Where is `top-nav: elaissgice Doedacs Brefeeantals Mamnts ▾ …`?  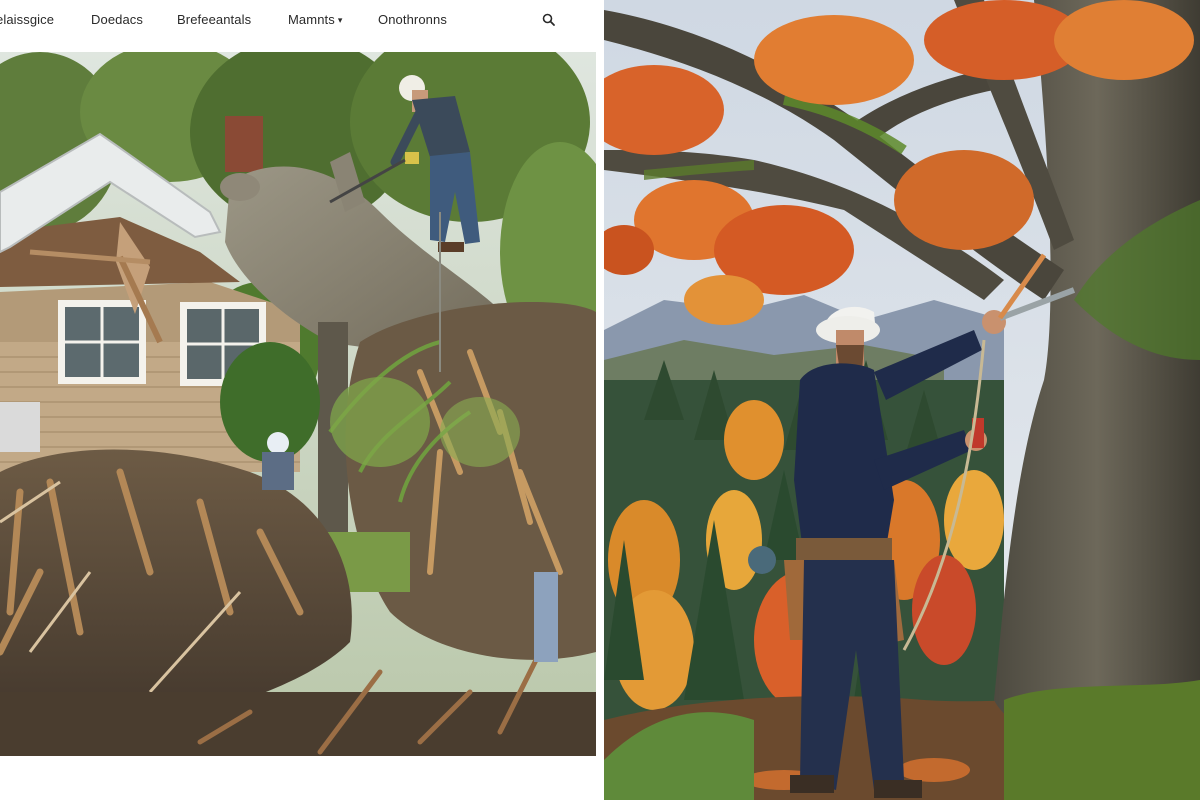
top-nav: elaissgice Doedacs Brefeeantals Mamnts ▾ … is located at coordinates (300, 21).